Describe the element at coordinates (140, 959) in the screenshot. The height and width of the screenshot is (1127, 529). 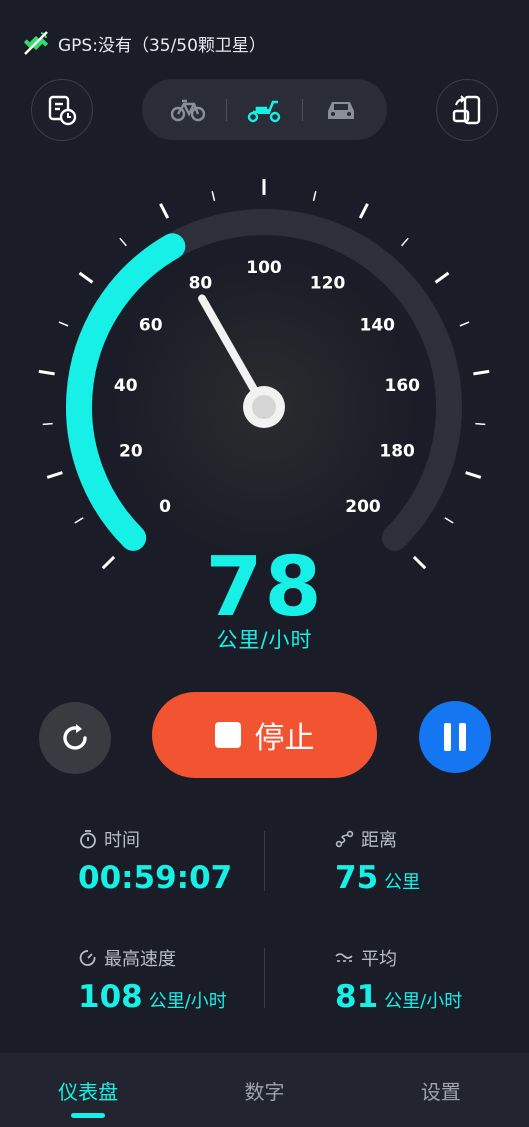
I see `max-speed-label: 最高速度` at that location.